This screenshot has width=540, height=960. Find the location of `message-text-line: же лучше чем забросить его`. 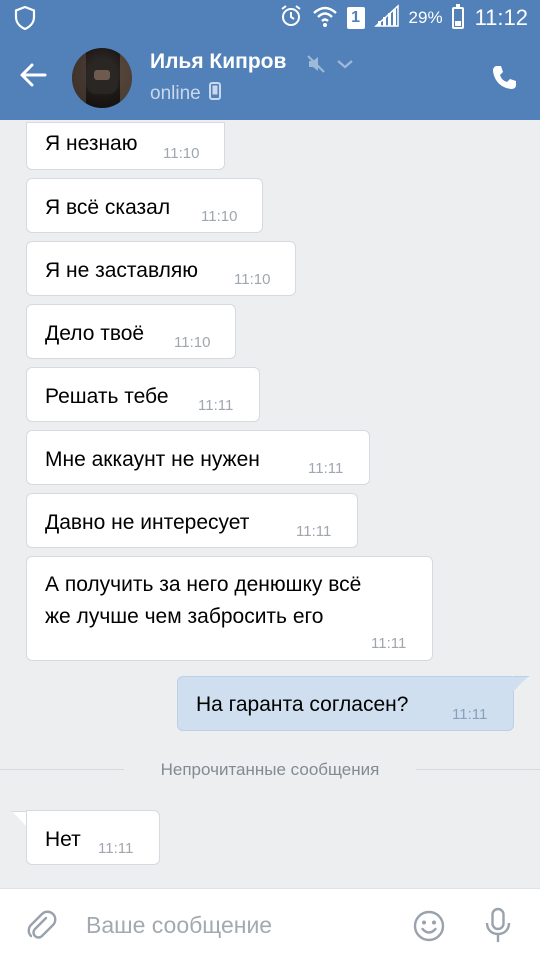

message-text-line: же лучше чем забросить его is located at coordinates (184, 616).